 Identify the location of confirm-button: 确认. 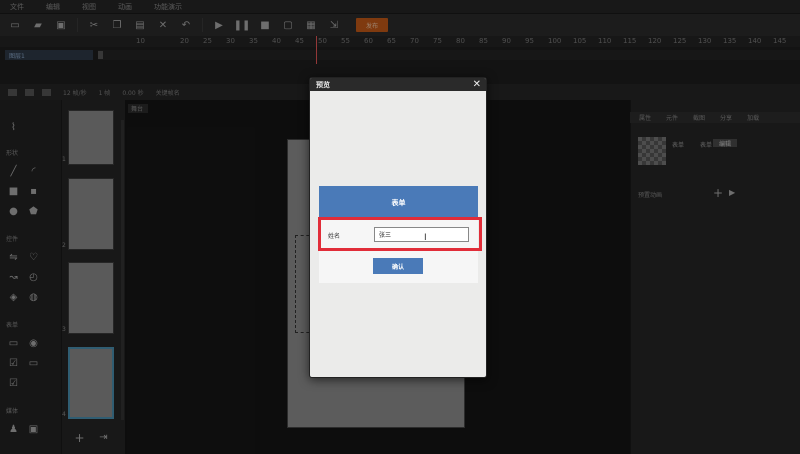
(398, 266).